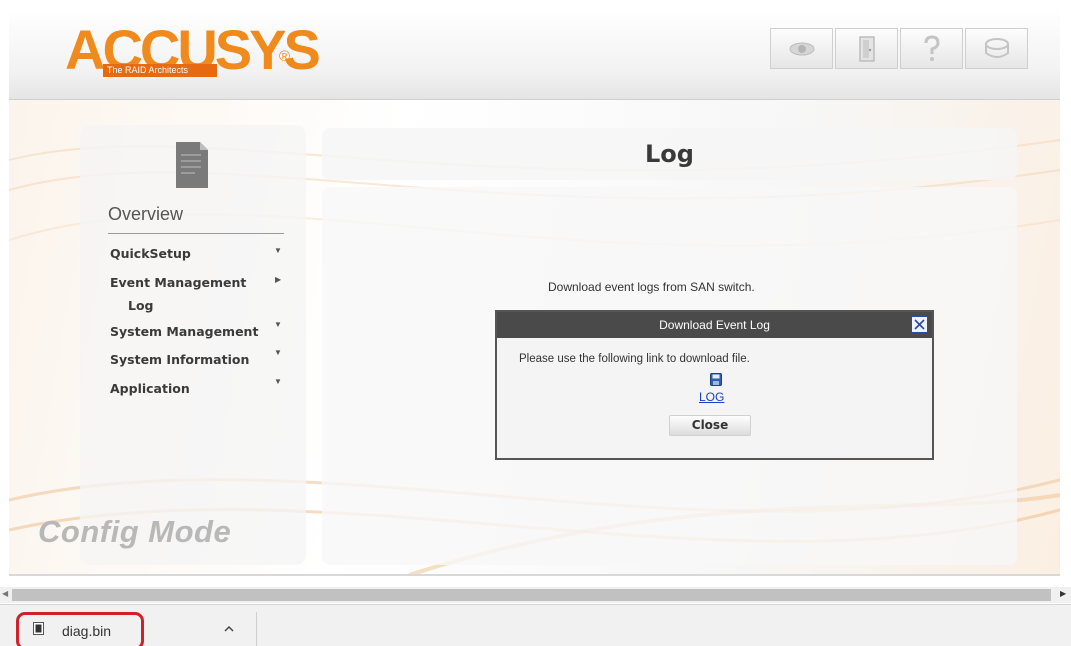 Image resolution: width=1071 pixels, height=646 pixels. I want to click on help-button, so click(931, 48).